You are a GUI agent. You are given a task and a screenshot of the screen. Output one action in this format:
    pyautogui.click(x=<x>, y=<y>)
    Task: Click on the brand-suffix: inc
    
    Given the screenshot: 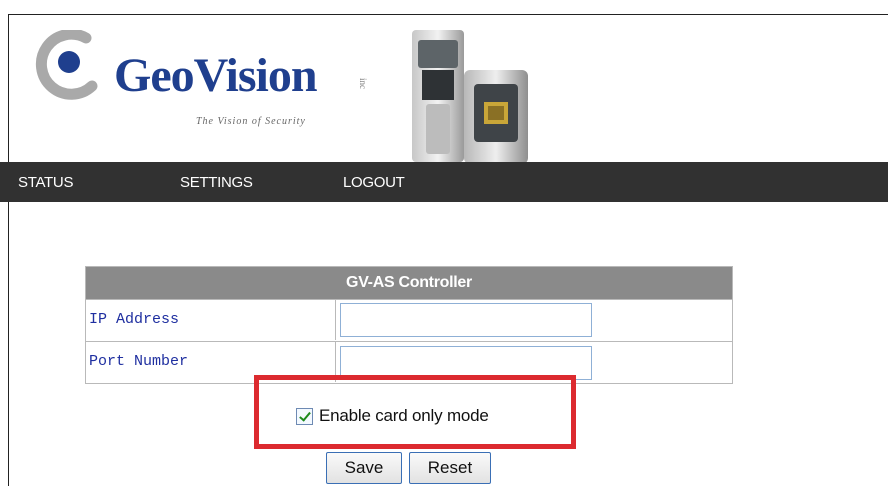 What is the action you would take?
    pyautogui.click(x=363, y=83)
    